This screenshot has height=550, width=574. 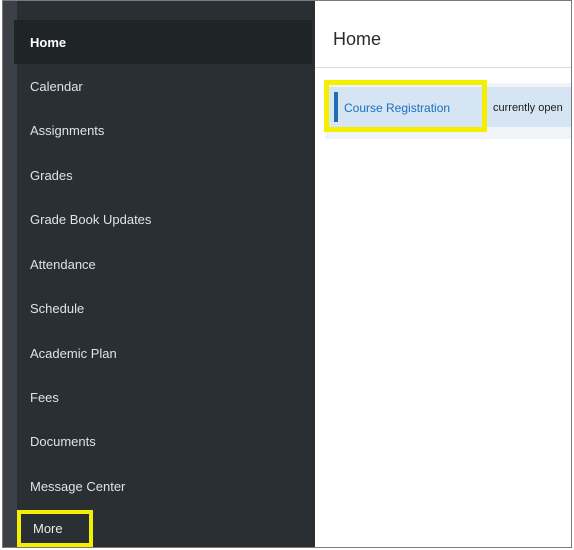 I want to click on sidebar-item-label: Schedule, so click(x=57, y=308).